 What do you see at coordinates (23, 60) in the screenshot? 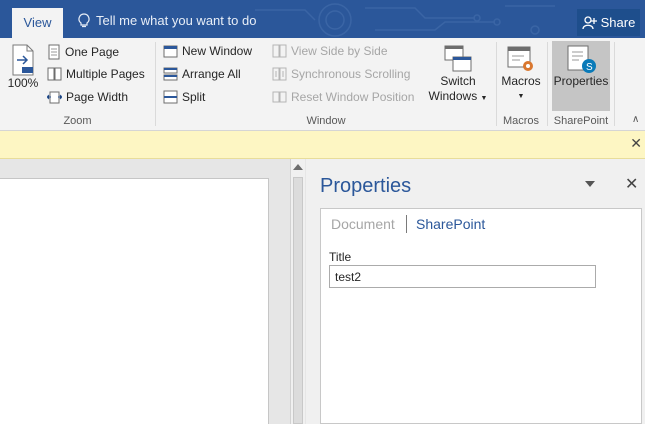
I see `zoom-100-icon` at bounding box center [23, 60].